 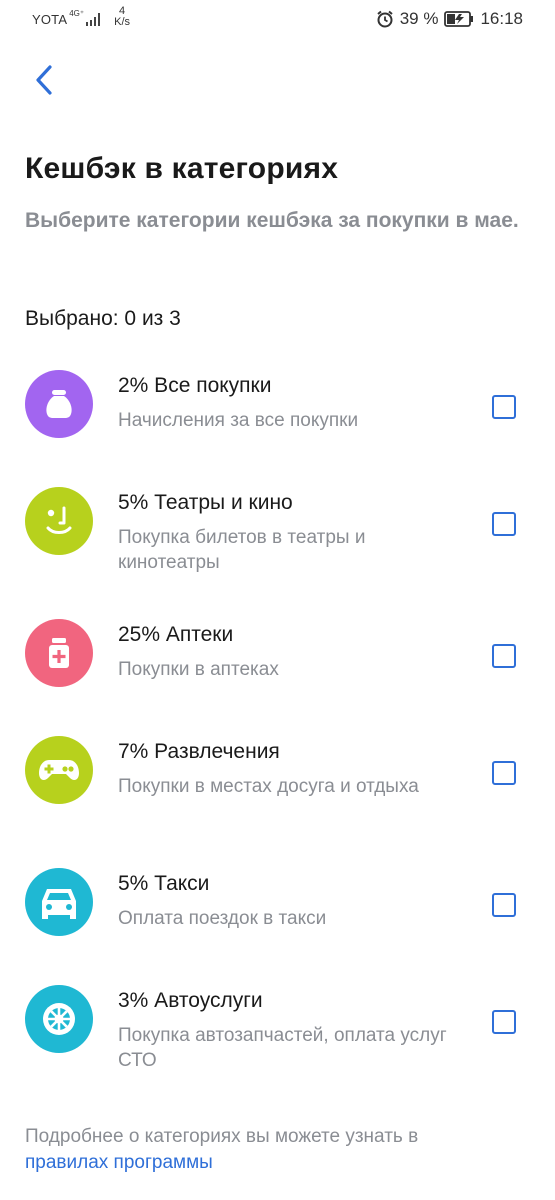 I want to click on category-title: 7% Развлечения, so click(x=199, y=751).